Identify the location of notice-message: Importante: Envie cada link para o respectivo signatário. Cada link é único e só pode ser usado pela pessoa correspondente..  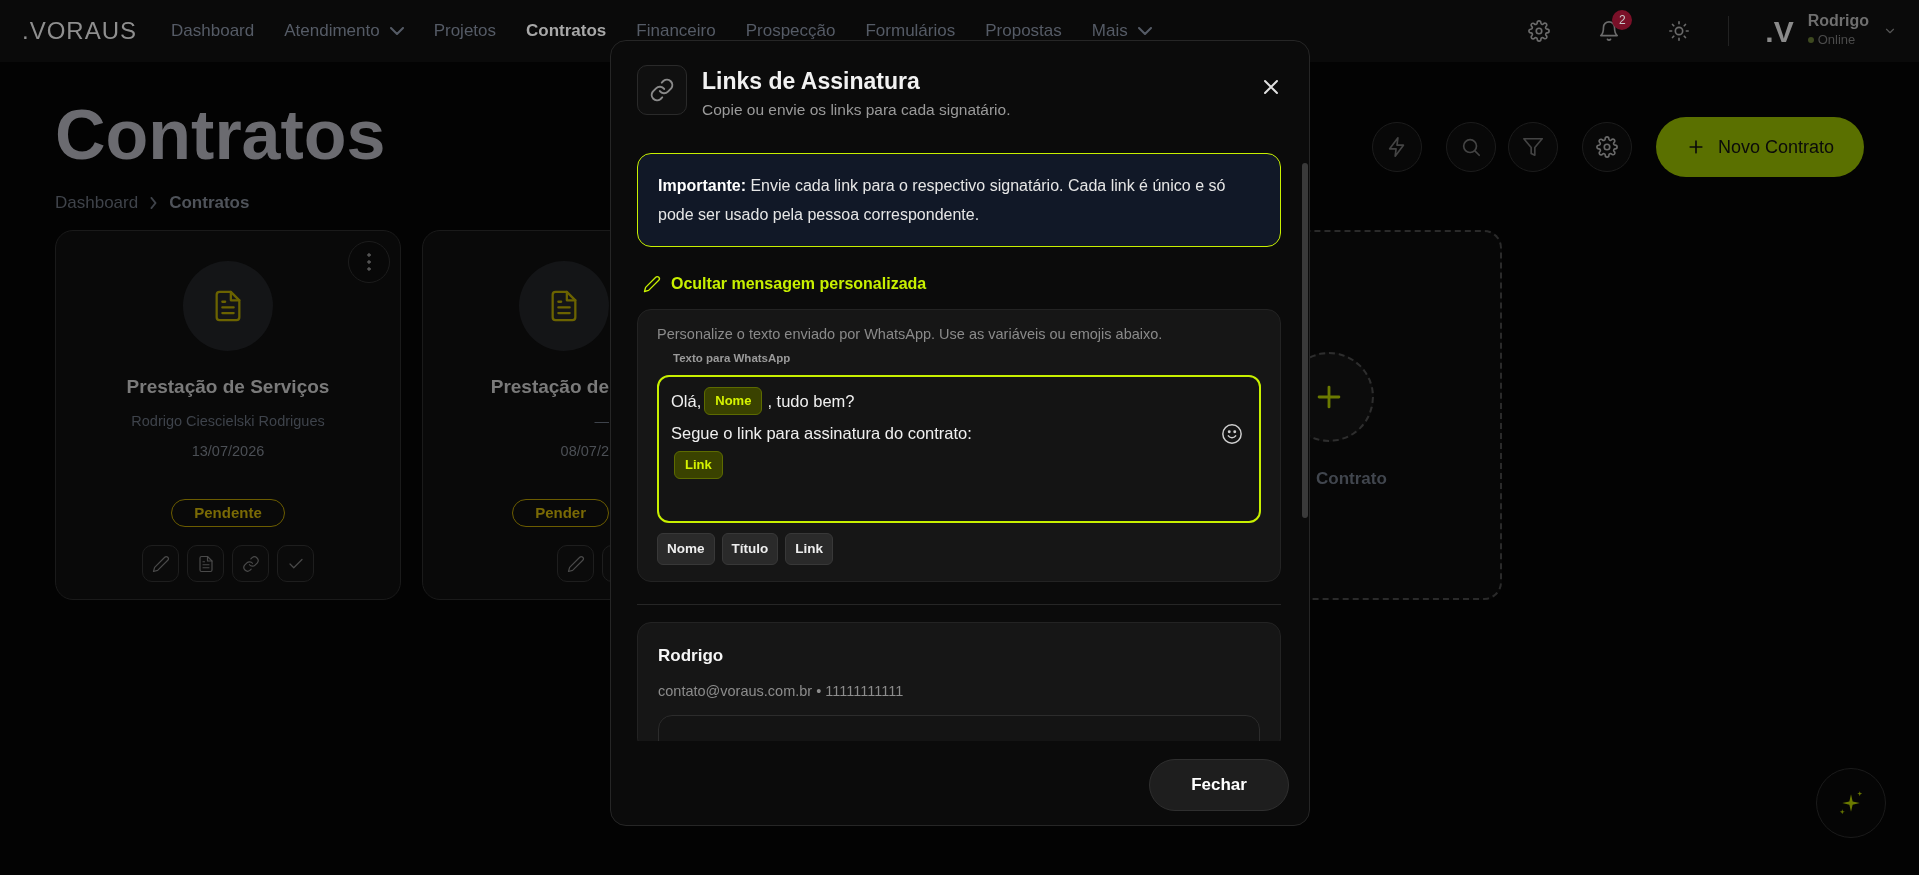
(959, 200).